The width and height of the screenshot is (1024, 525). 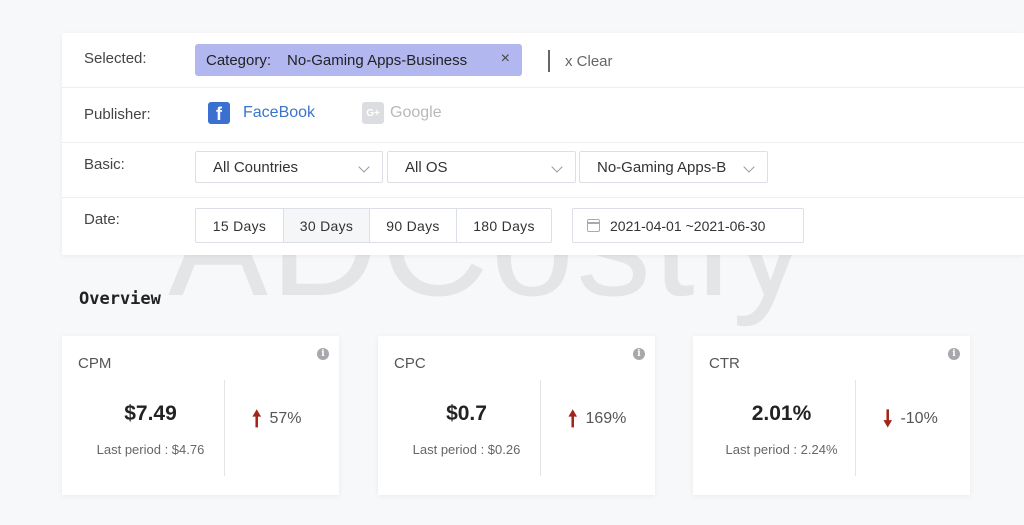 I want to click on metric-change: 🠕 169%, so click(x=597, y=419).